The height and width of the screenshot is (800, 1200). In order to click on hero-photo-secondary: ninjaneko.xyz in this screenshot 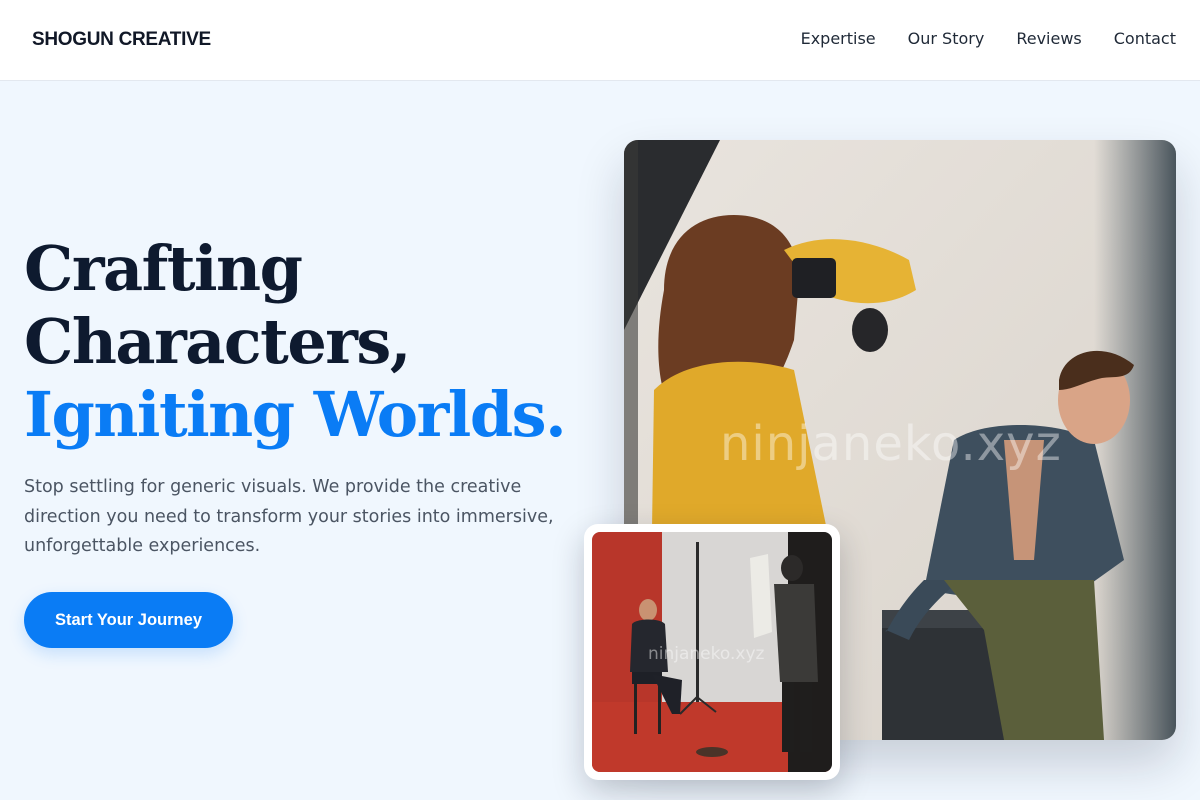, I will do `click(712, 652)`.